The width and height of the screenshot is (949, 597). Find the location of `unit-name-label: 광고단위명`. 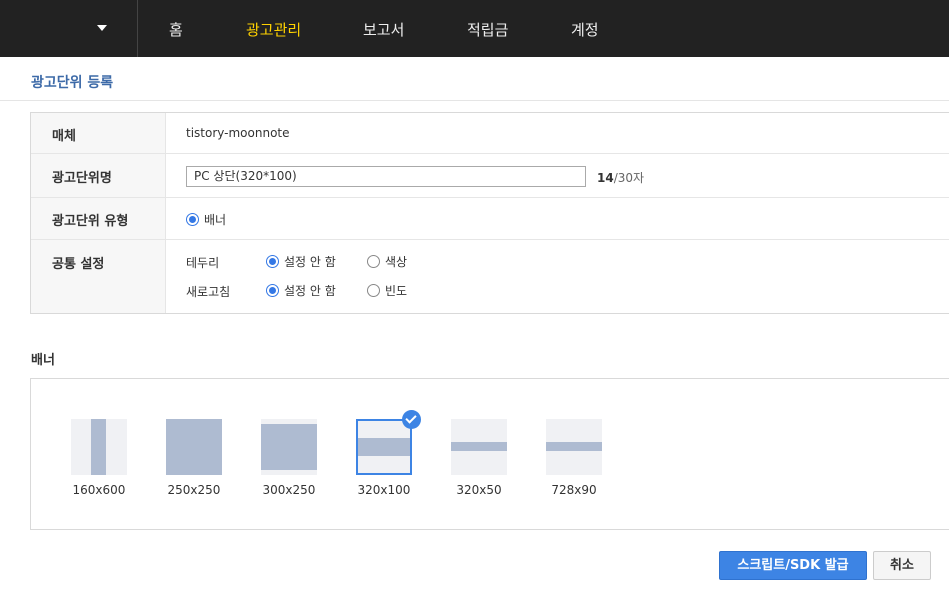

unit-name-label: 광고단위명 is located at coordinates (82, 178).